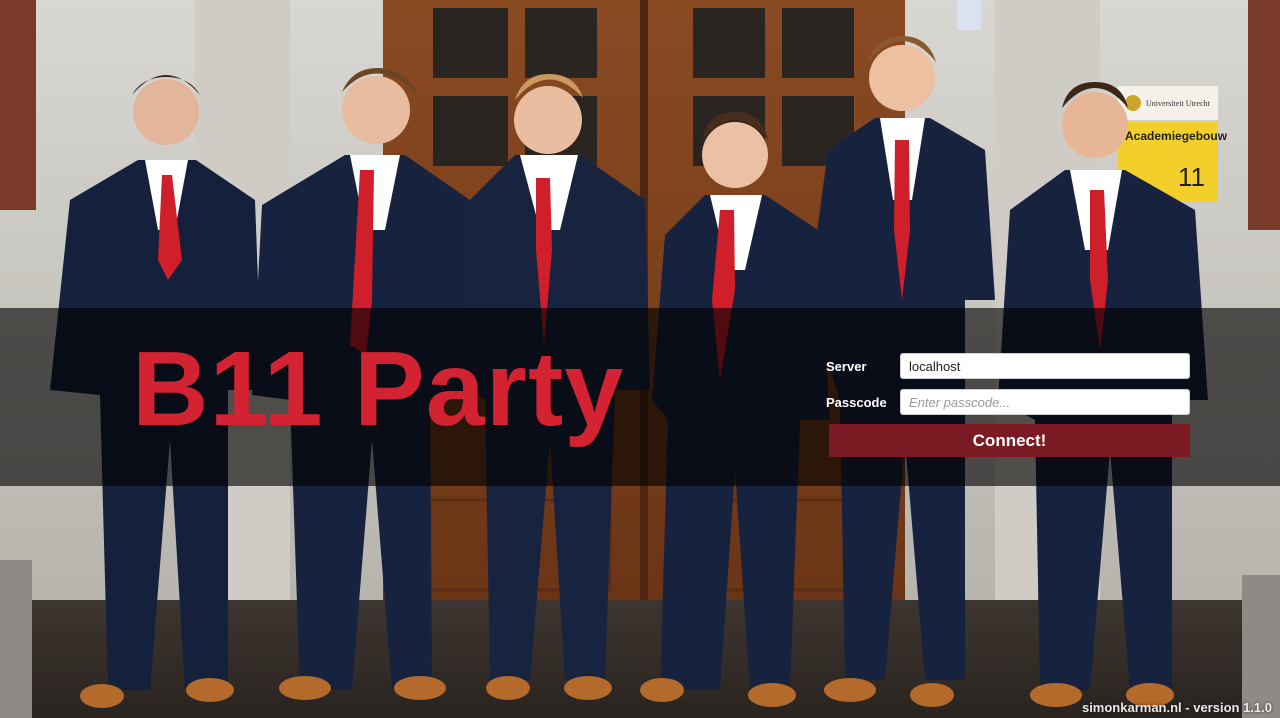  Describe the element at coordinates (1191, 177) in the screenshot. I see `sign-number: 11` at that location.